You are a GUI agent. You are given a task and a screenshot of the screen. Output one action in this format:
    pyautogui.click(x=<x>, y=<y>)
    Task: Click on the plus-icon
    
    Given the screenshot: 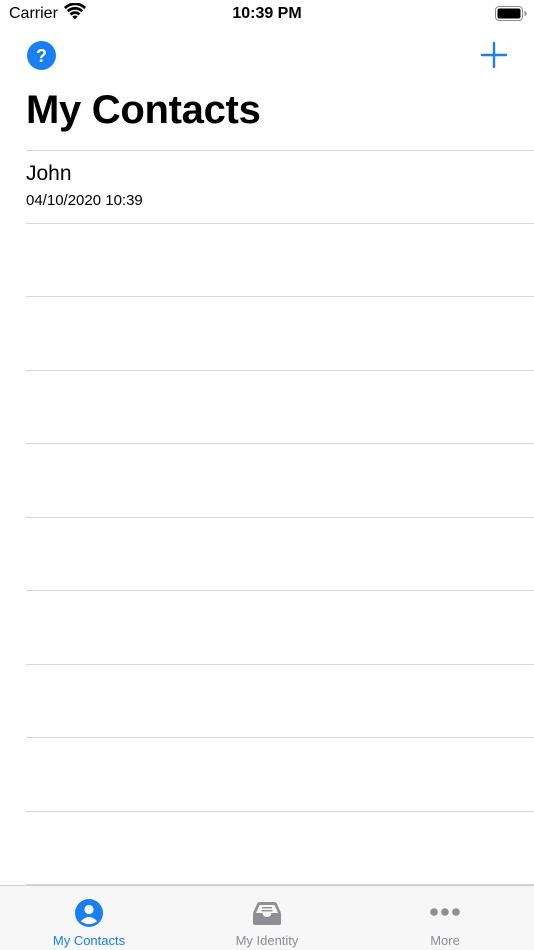 What is the action you would take?
    pyautogui.click(x=494, y=55)
    